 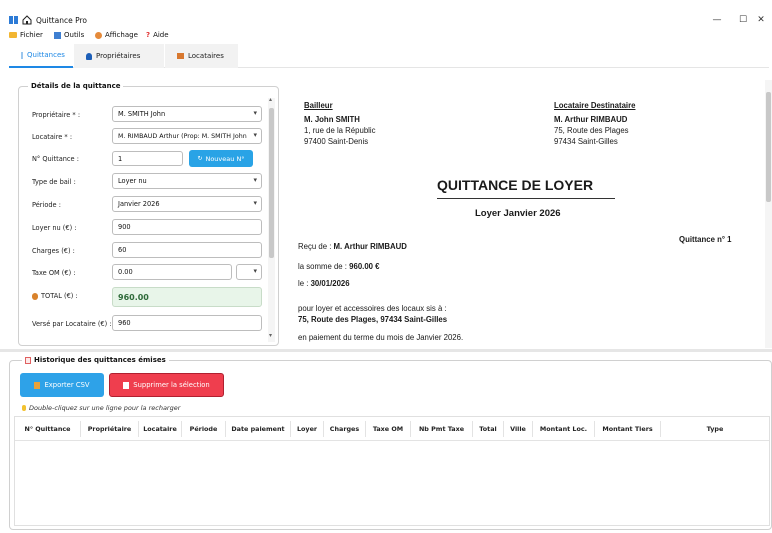 What do you see at coordinates (55, 159) in the screenshot?
I see `numero-label: N° Quittance :` at bounding box center [55, 159].